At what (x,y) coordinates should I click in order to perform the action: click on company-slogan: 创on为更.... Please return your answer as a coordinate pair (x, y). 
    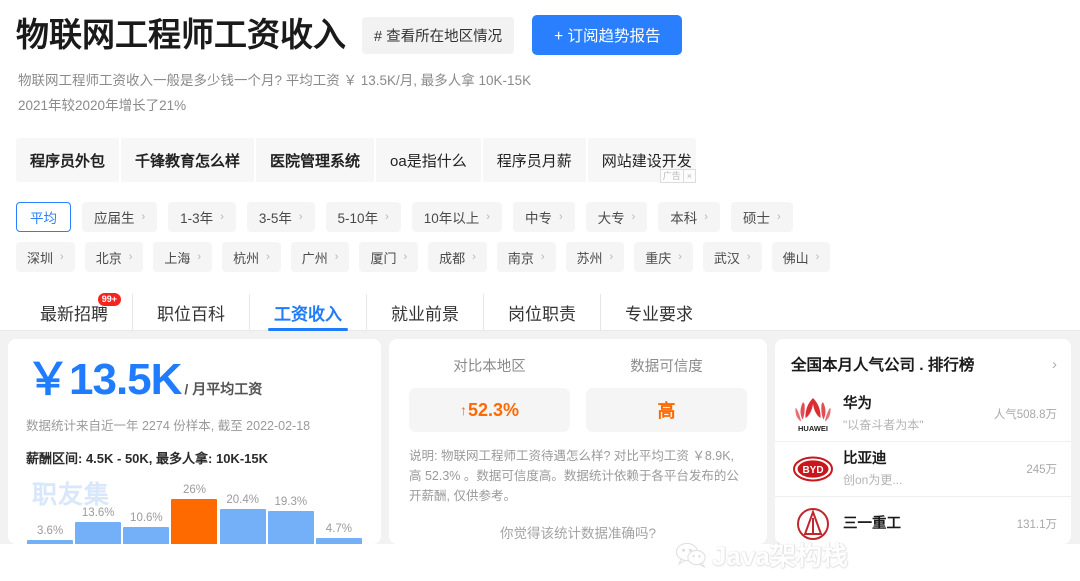
    Looking at the image, I should click on (873, 480).